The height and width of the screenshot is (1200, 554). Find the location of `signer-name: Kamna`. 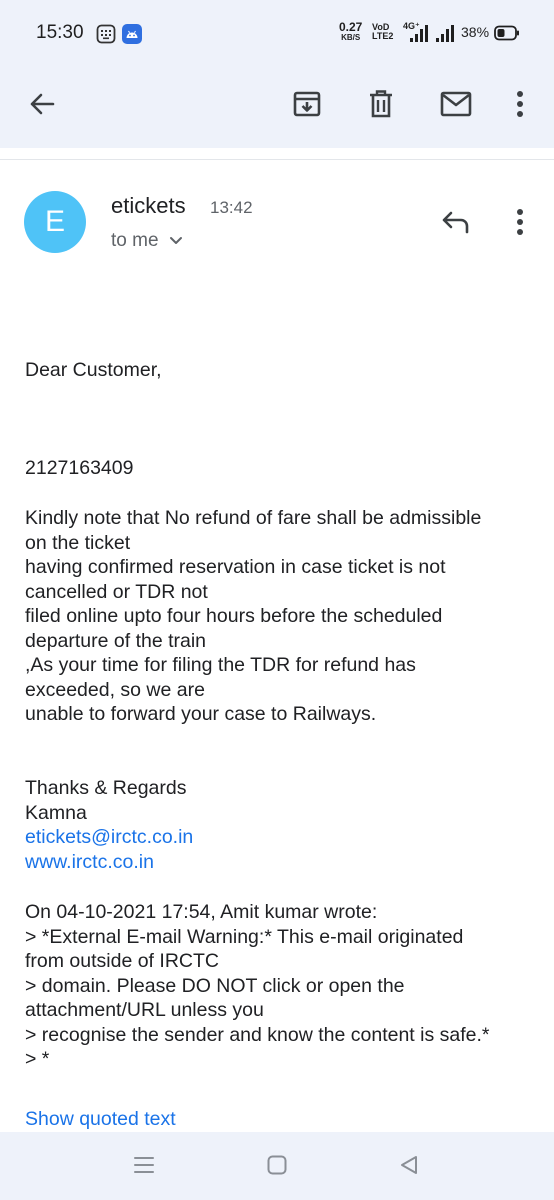

signer-name: Kamna is located at coordinates (56, 812).